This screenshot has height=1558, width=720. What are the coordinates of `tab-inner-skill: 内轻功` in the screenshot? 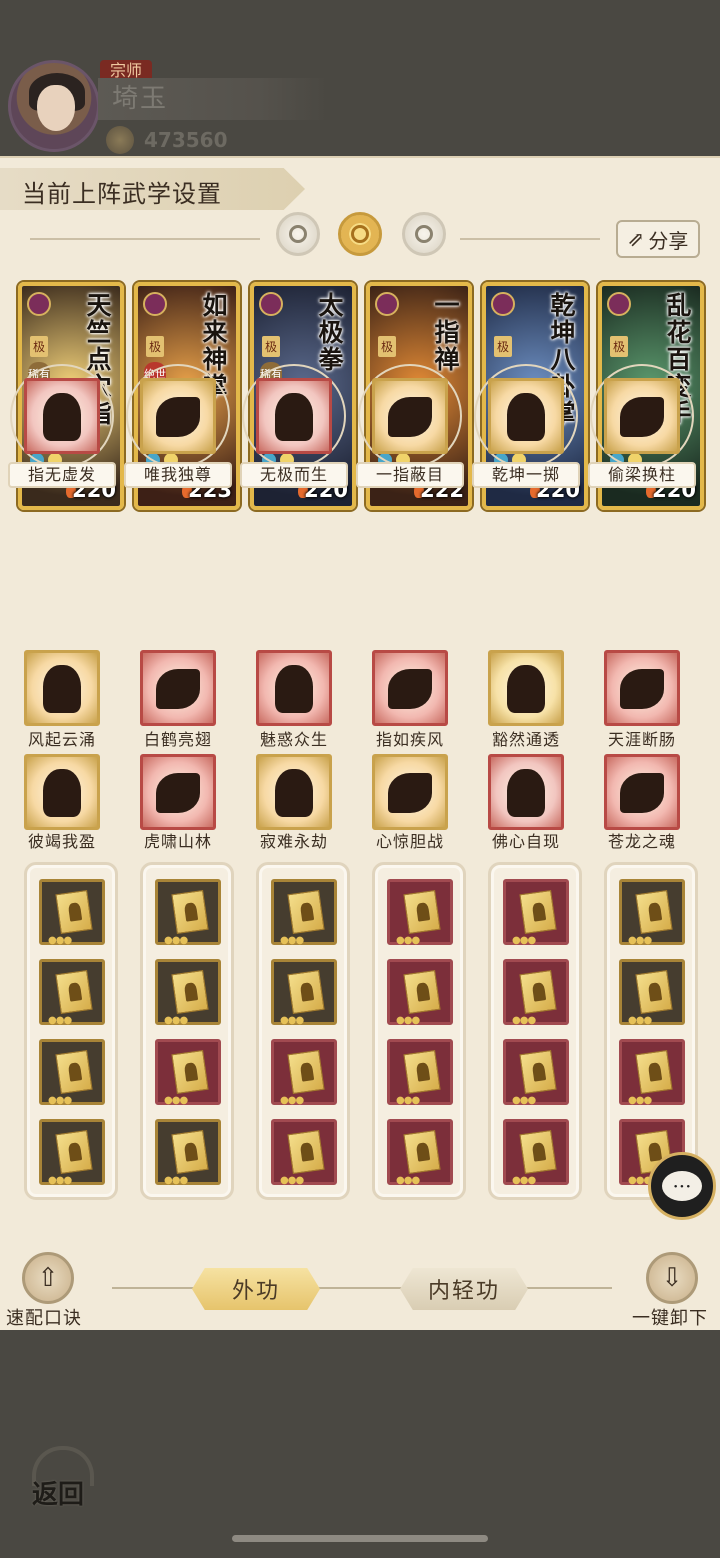 It's located at (464, 1289).